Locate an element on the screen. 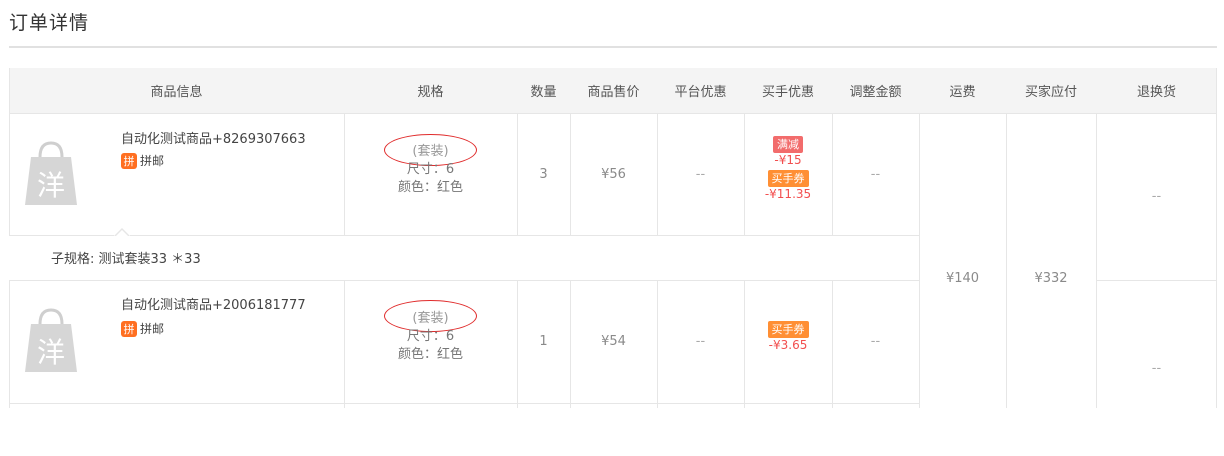 This screenshot has width=1224, height=456. col-header-return-exchange: 退换货 is located at coordinates (1156, 92).